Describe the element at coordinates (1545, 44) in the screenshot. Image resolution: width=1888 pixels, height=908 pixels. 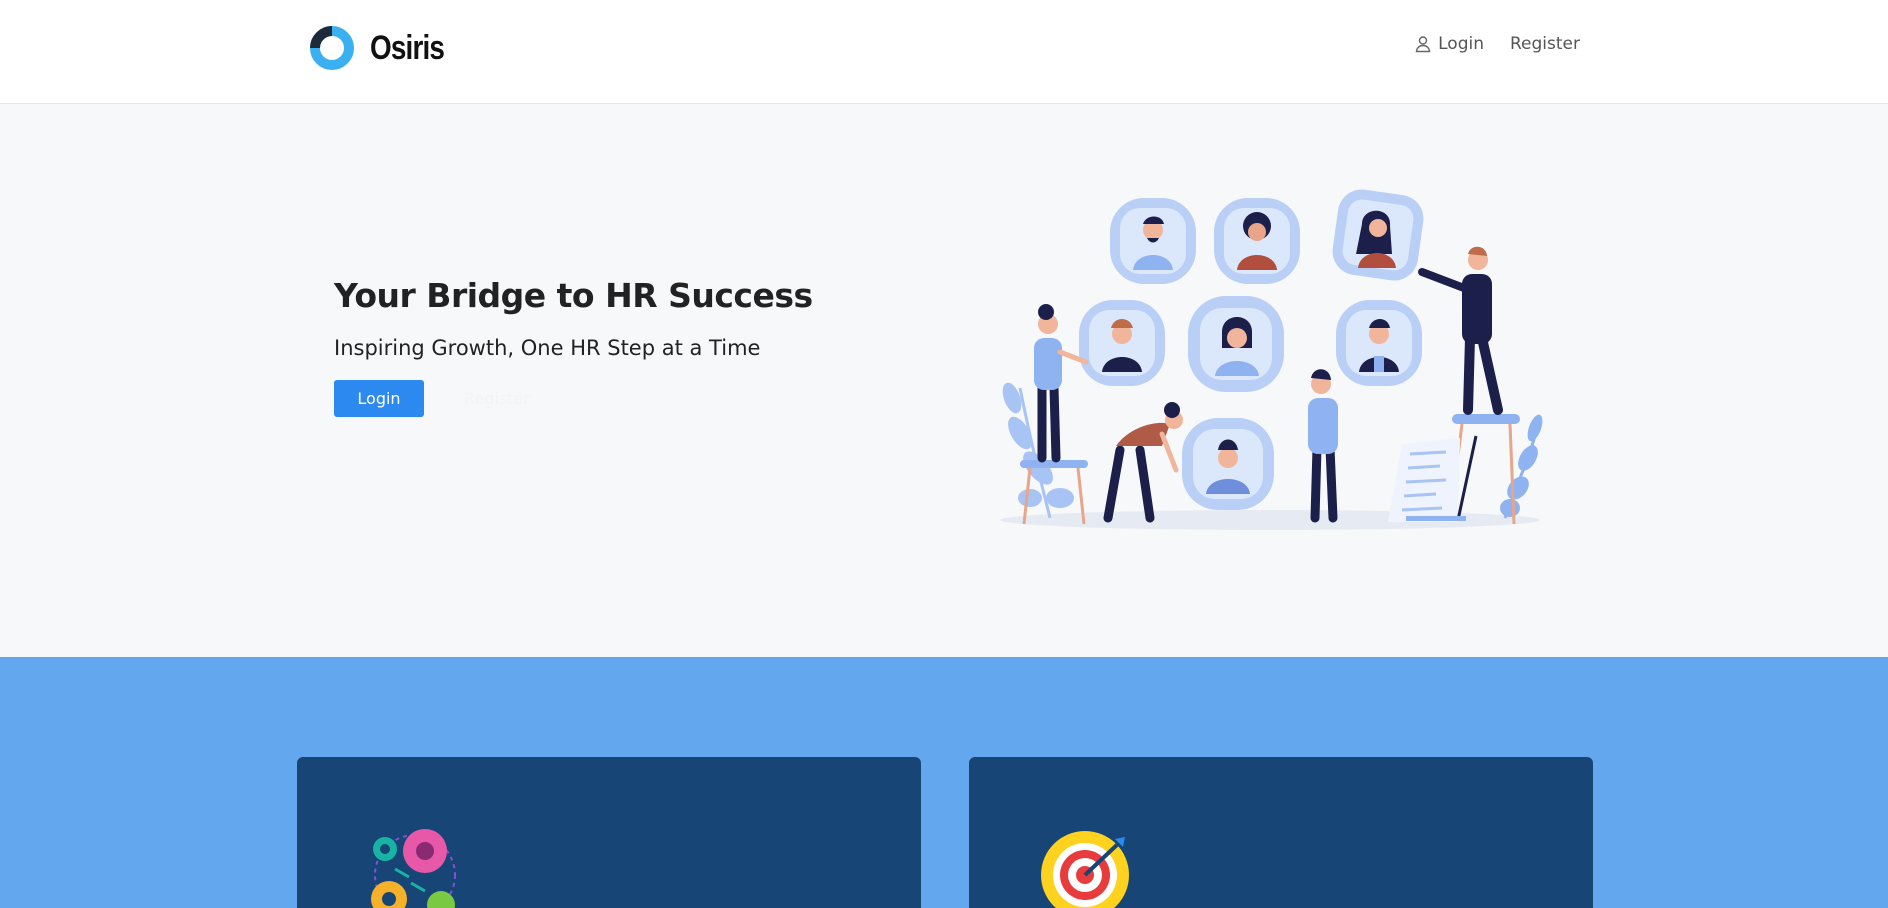
I see `nav-register-link: Register` at that location.